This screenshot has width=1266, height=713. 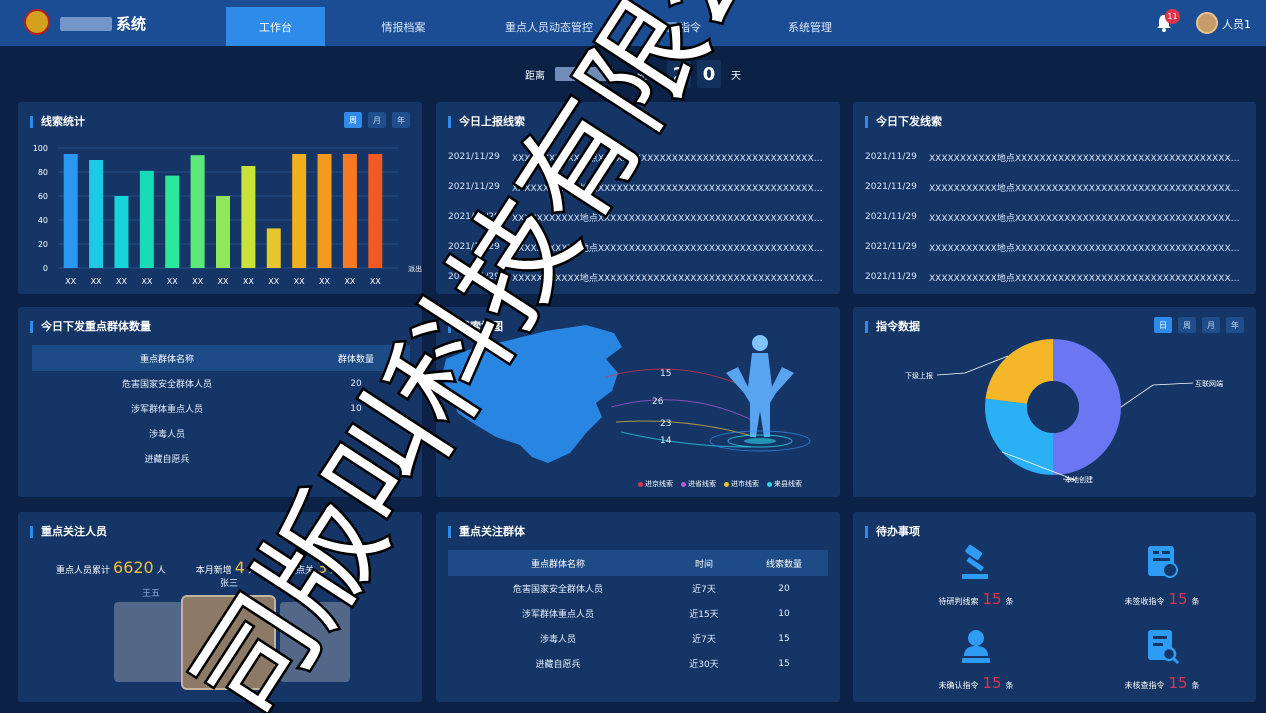 What do you see at coordinates (975, 561) in the screenshot?
I see `gavel-icon` at bounding box center [975, 561].